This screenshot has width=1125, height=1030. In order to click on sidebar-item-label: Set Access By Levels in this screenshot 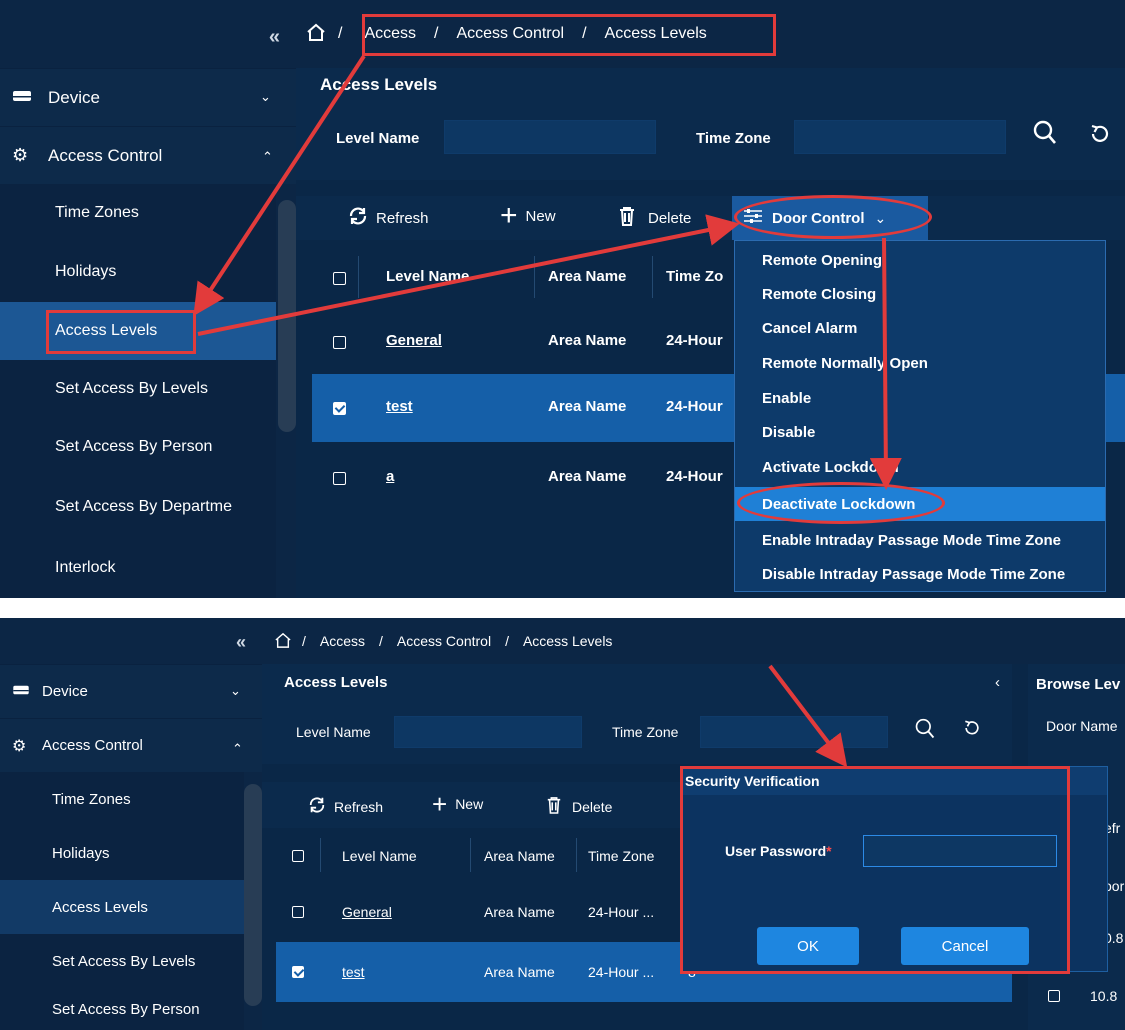, I will do `click(124, 961)`.